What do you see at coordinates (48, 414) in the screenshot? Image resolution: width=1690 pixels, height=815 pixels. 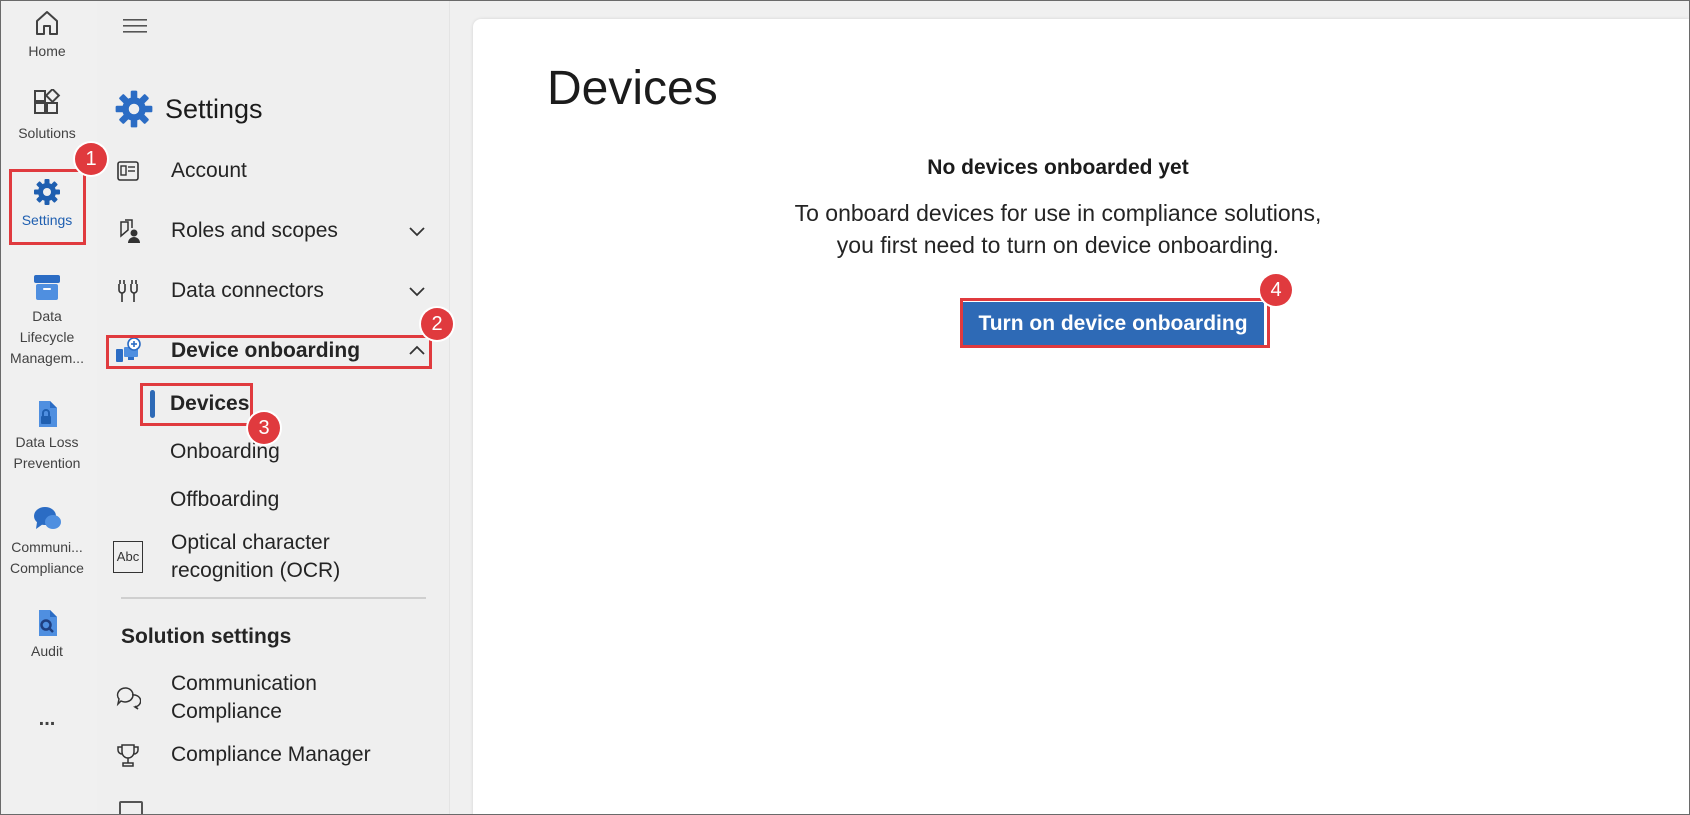 I see `lock-document-icon` at bounding box center [48, 414].